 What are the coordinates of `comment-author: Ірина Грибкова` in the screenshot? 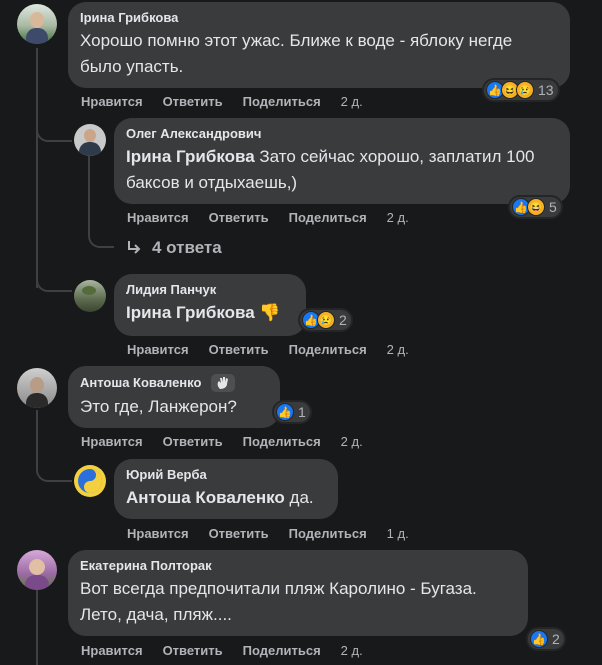 It's located at (319, 18).